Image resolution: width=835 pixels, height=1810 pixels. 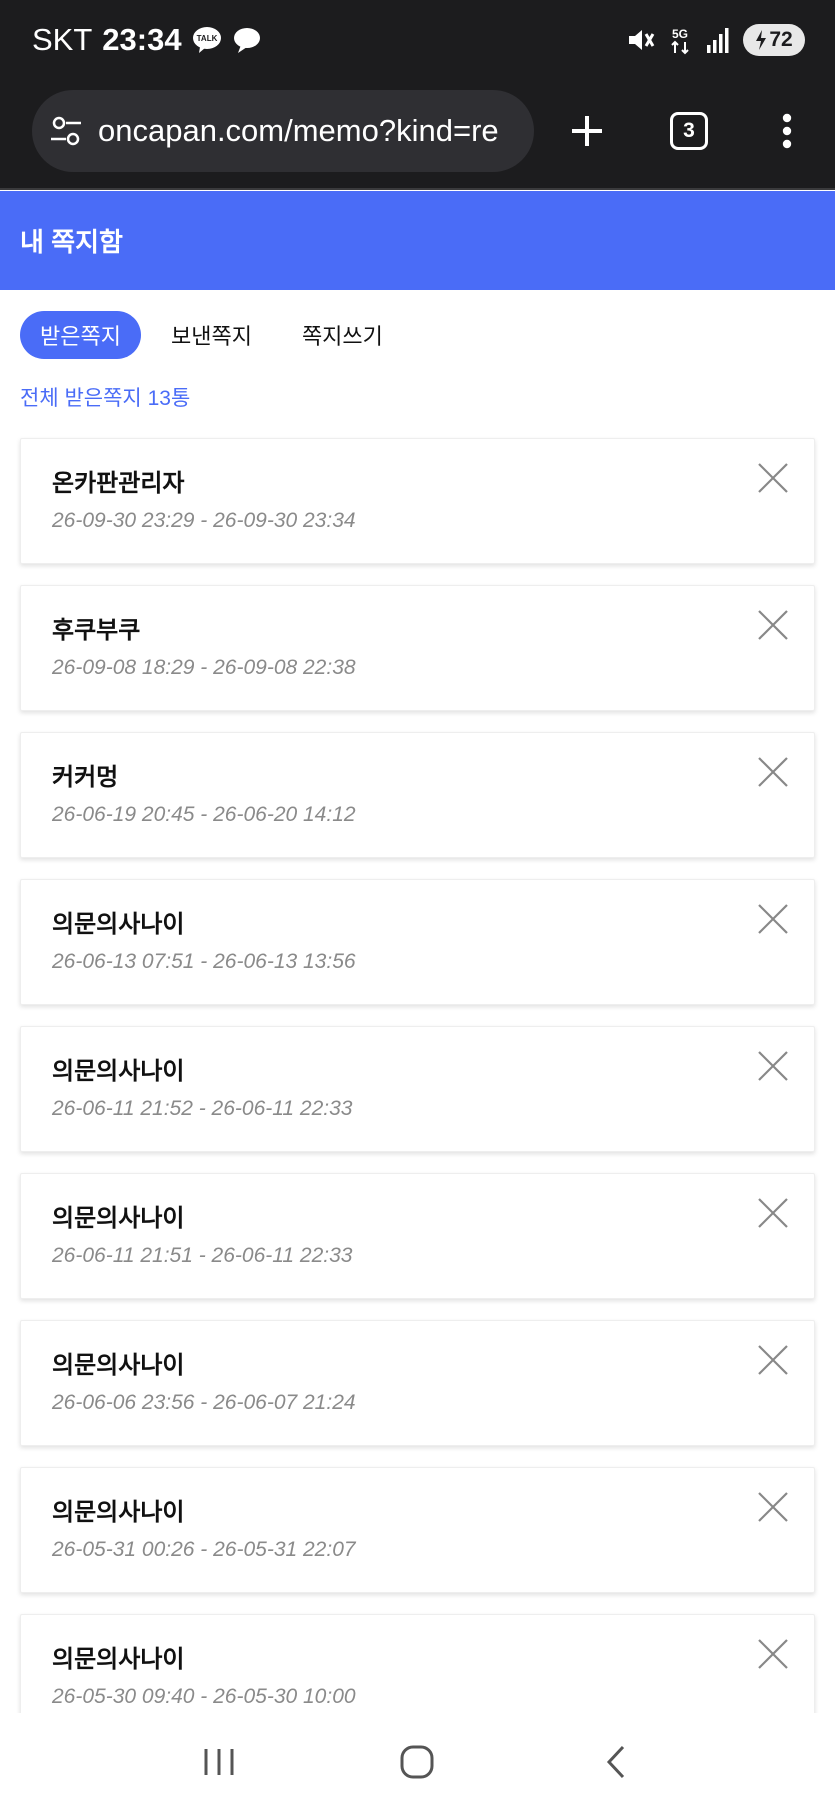 What do you see at coordinates (85, 777) in the screenshot?
I see `memo-sender: 커커멍` at bounding box center [85, 777].